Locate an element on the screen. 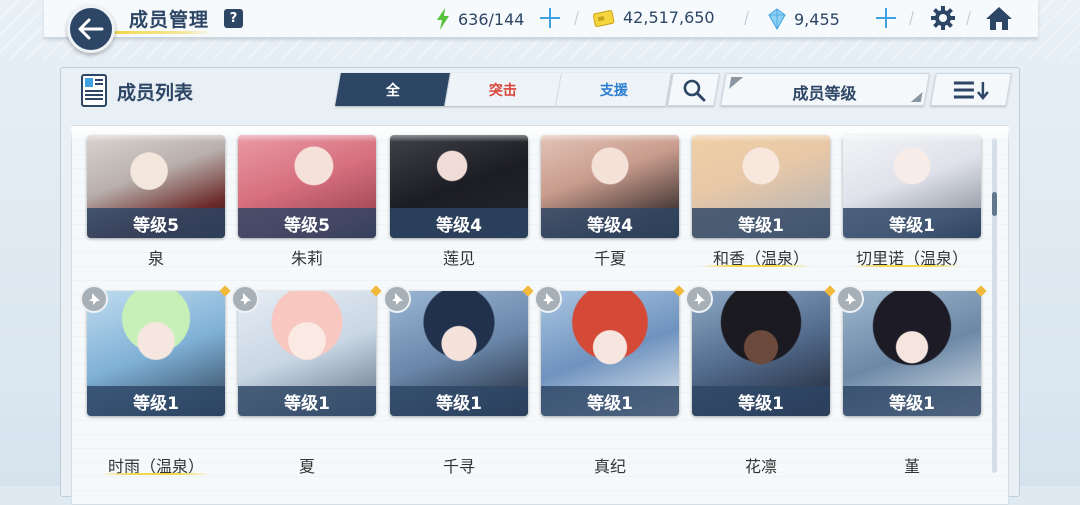 Image resolution: width=1080 pixels, height=505 pixels. tab-all: 全 is located at coordinates (393, 89).